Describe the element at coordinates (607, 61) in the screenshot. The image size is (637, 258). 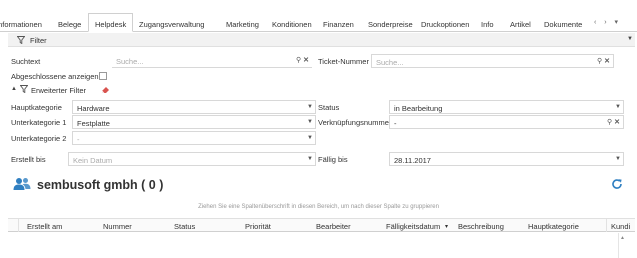
I see `clear-ticket-icon: ✕` at that location.